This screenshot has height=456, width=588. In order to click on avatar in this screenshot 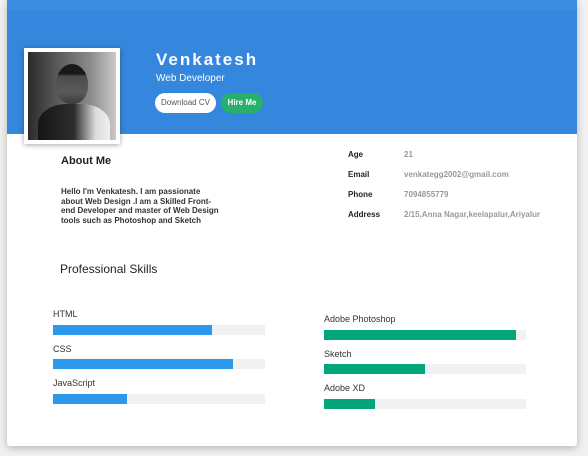, I will do `click(72, 96)`.